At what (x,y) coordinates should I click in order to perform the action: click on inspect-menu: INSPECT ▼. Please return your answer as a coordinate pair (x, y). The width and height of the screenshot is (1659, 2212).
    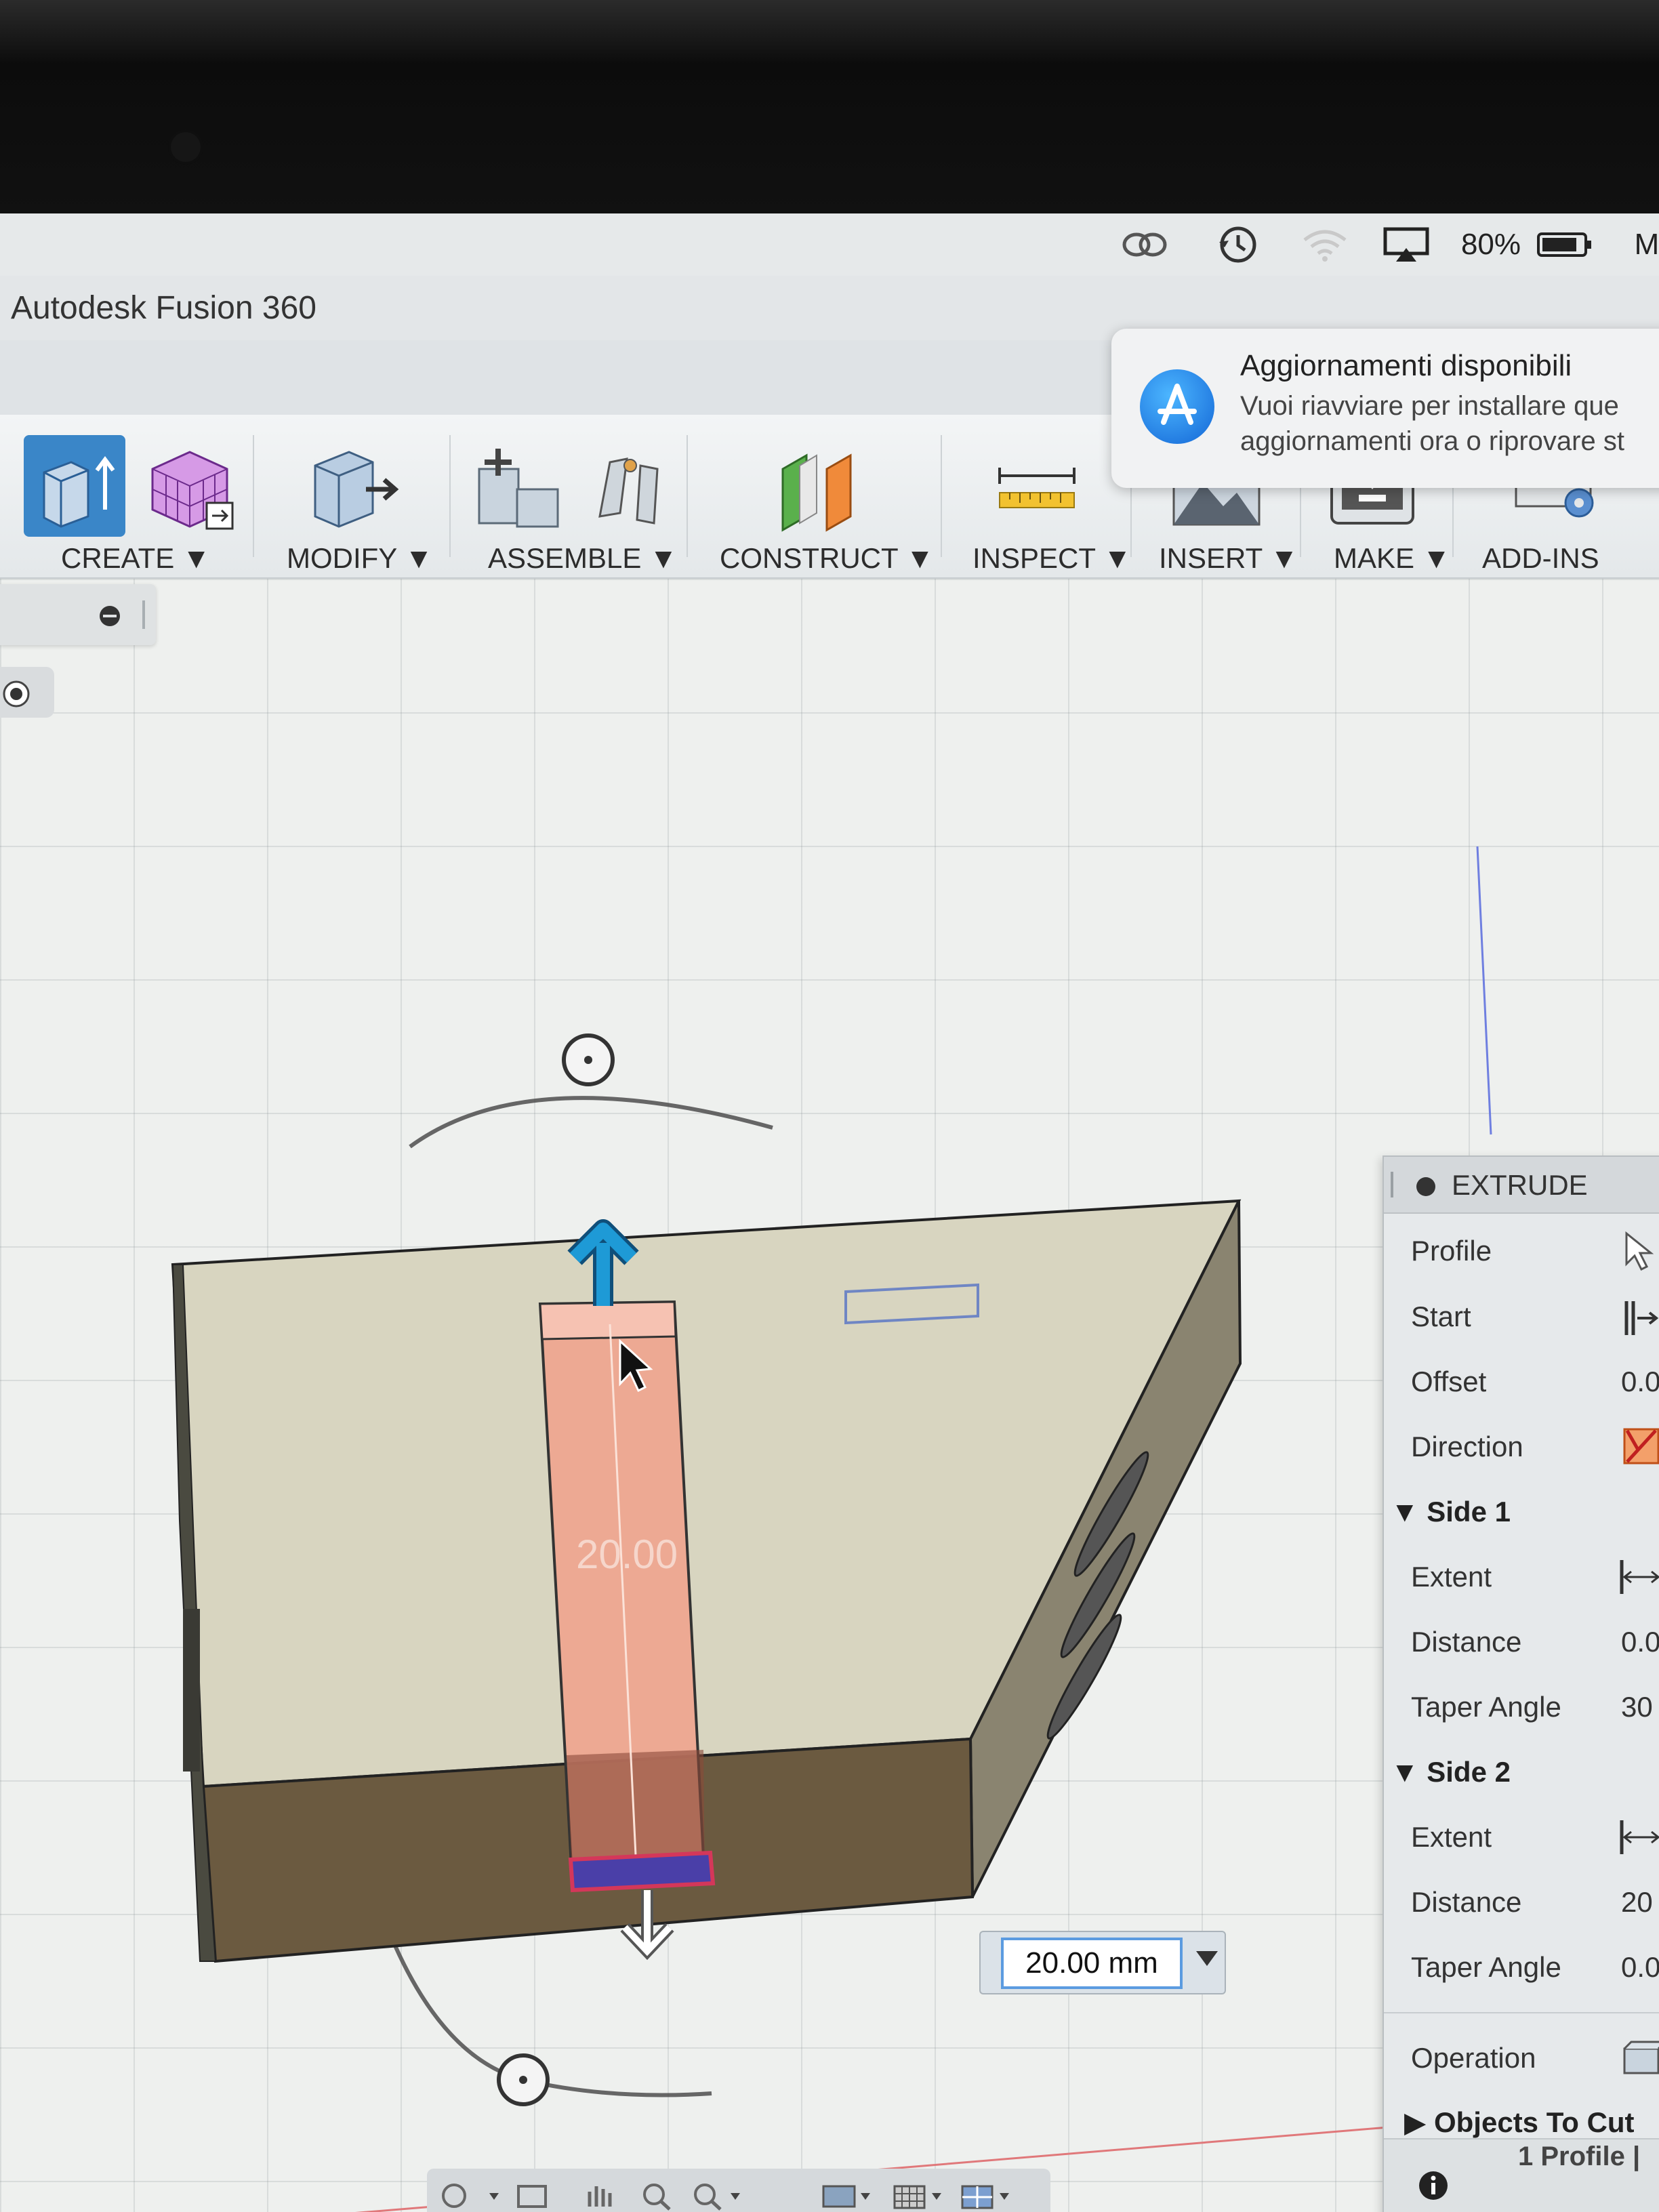
    Looking at the image, I should click on (1052, 558).